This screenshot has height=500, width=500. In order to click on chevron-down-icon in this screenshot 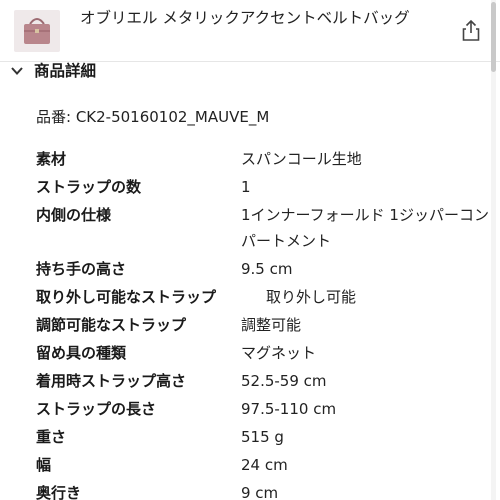, I will do `click(17, 71)`.